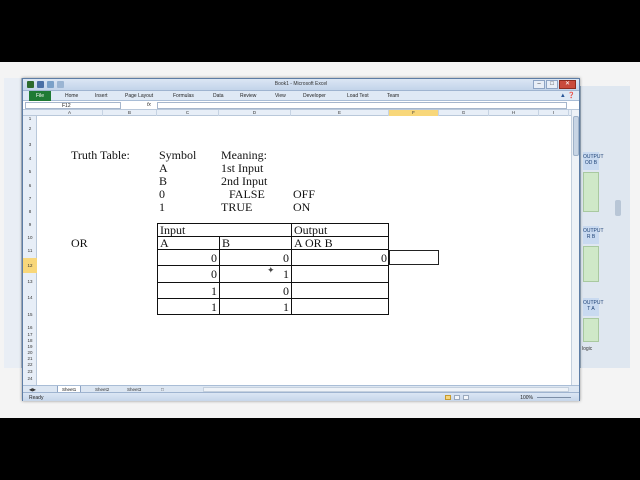  I want to click on row-header: 11, so click(30, 251).